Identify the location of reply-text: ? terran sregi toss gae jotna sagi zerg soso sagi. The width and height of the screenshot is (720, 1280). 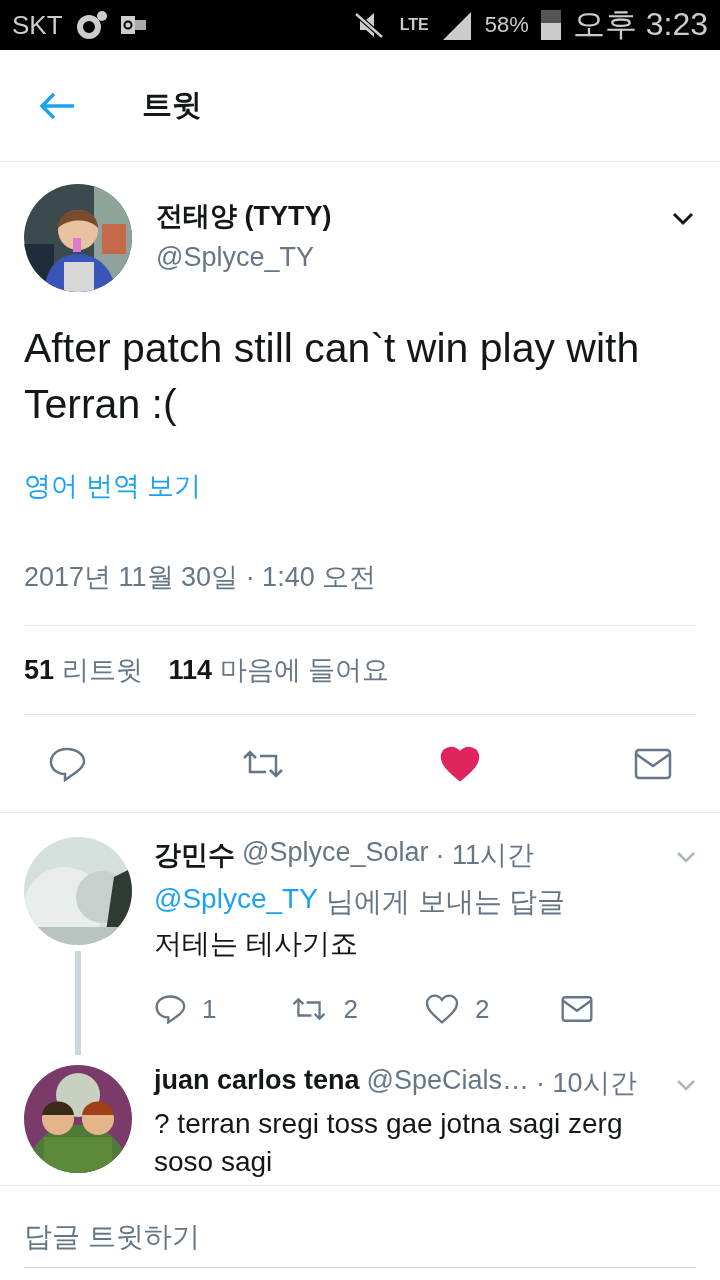
(389, 1143).